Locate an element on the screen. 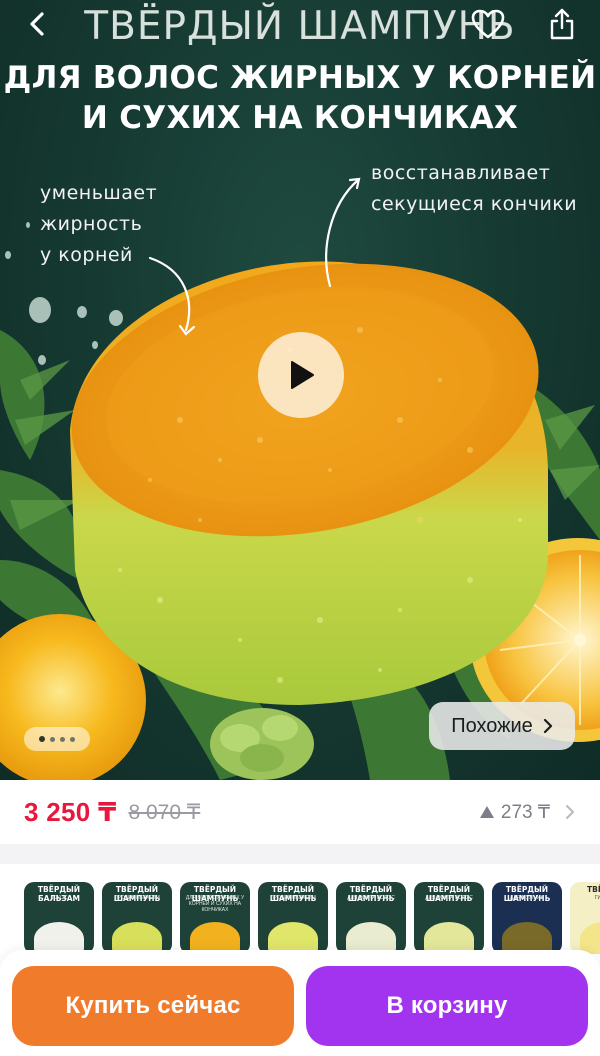 The width and height of the screenshot is (600, 1056). price-history-link: 273 ₸ is located at coordinates (527, 812).